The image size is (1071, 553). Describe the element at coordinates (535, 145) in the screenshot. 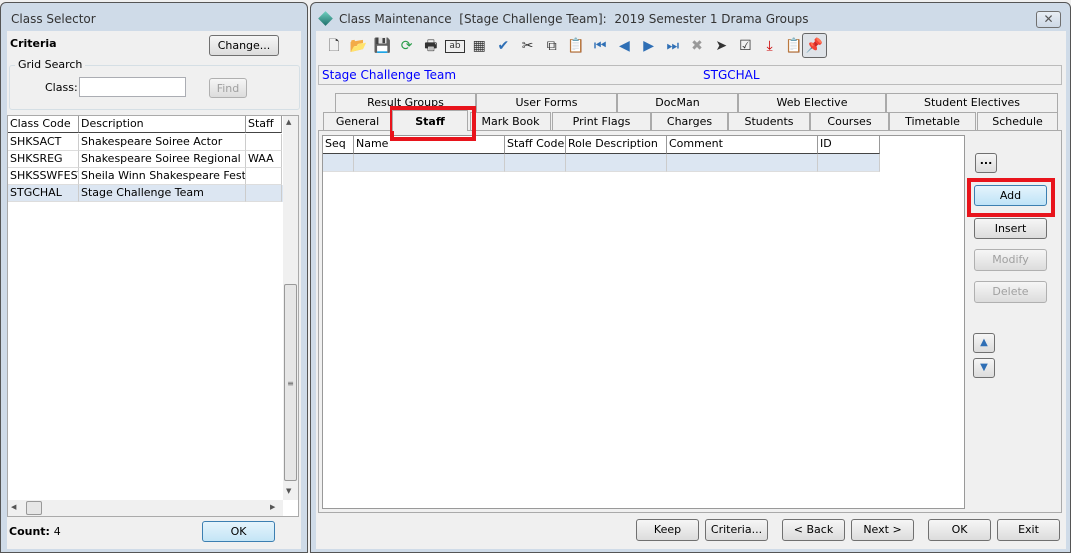

I see `column-header-staff-code: Staff Code` at that location.